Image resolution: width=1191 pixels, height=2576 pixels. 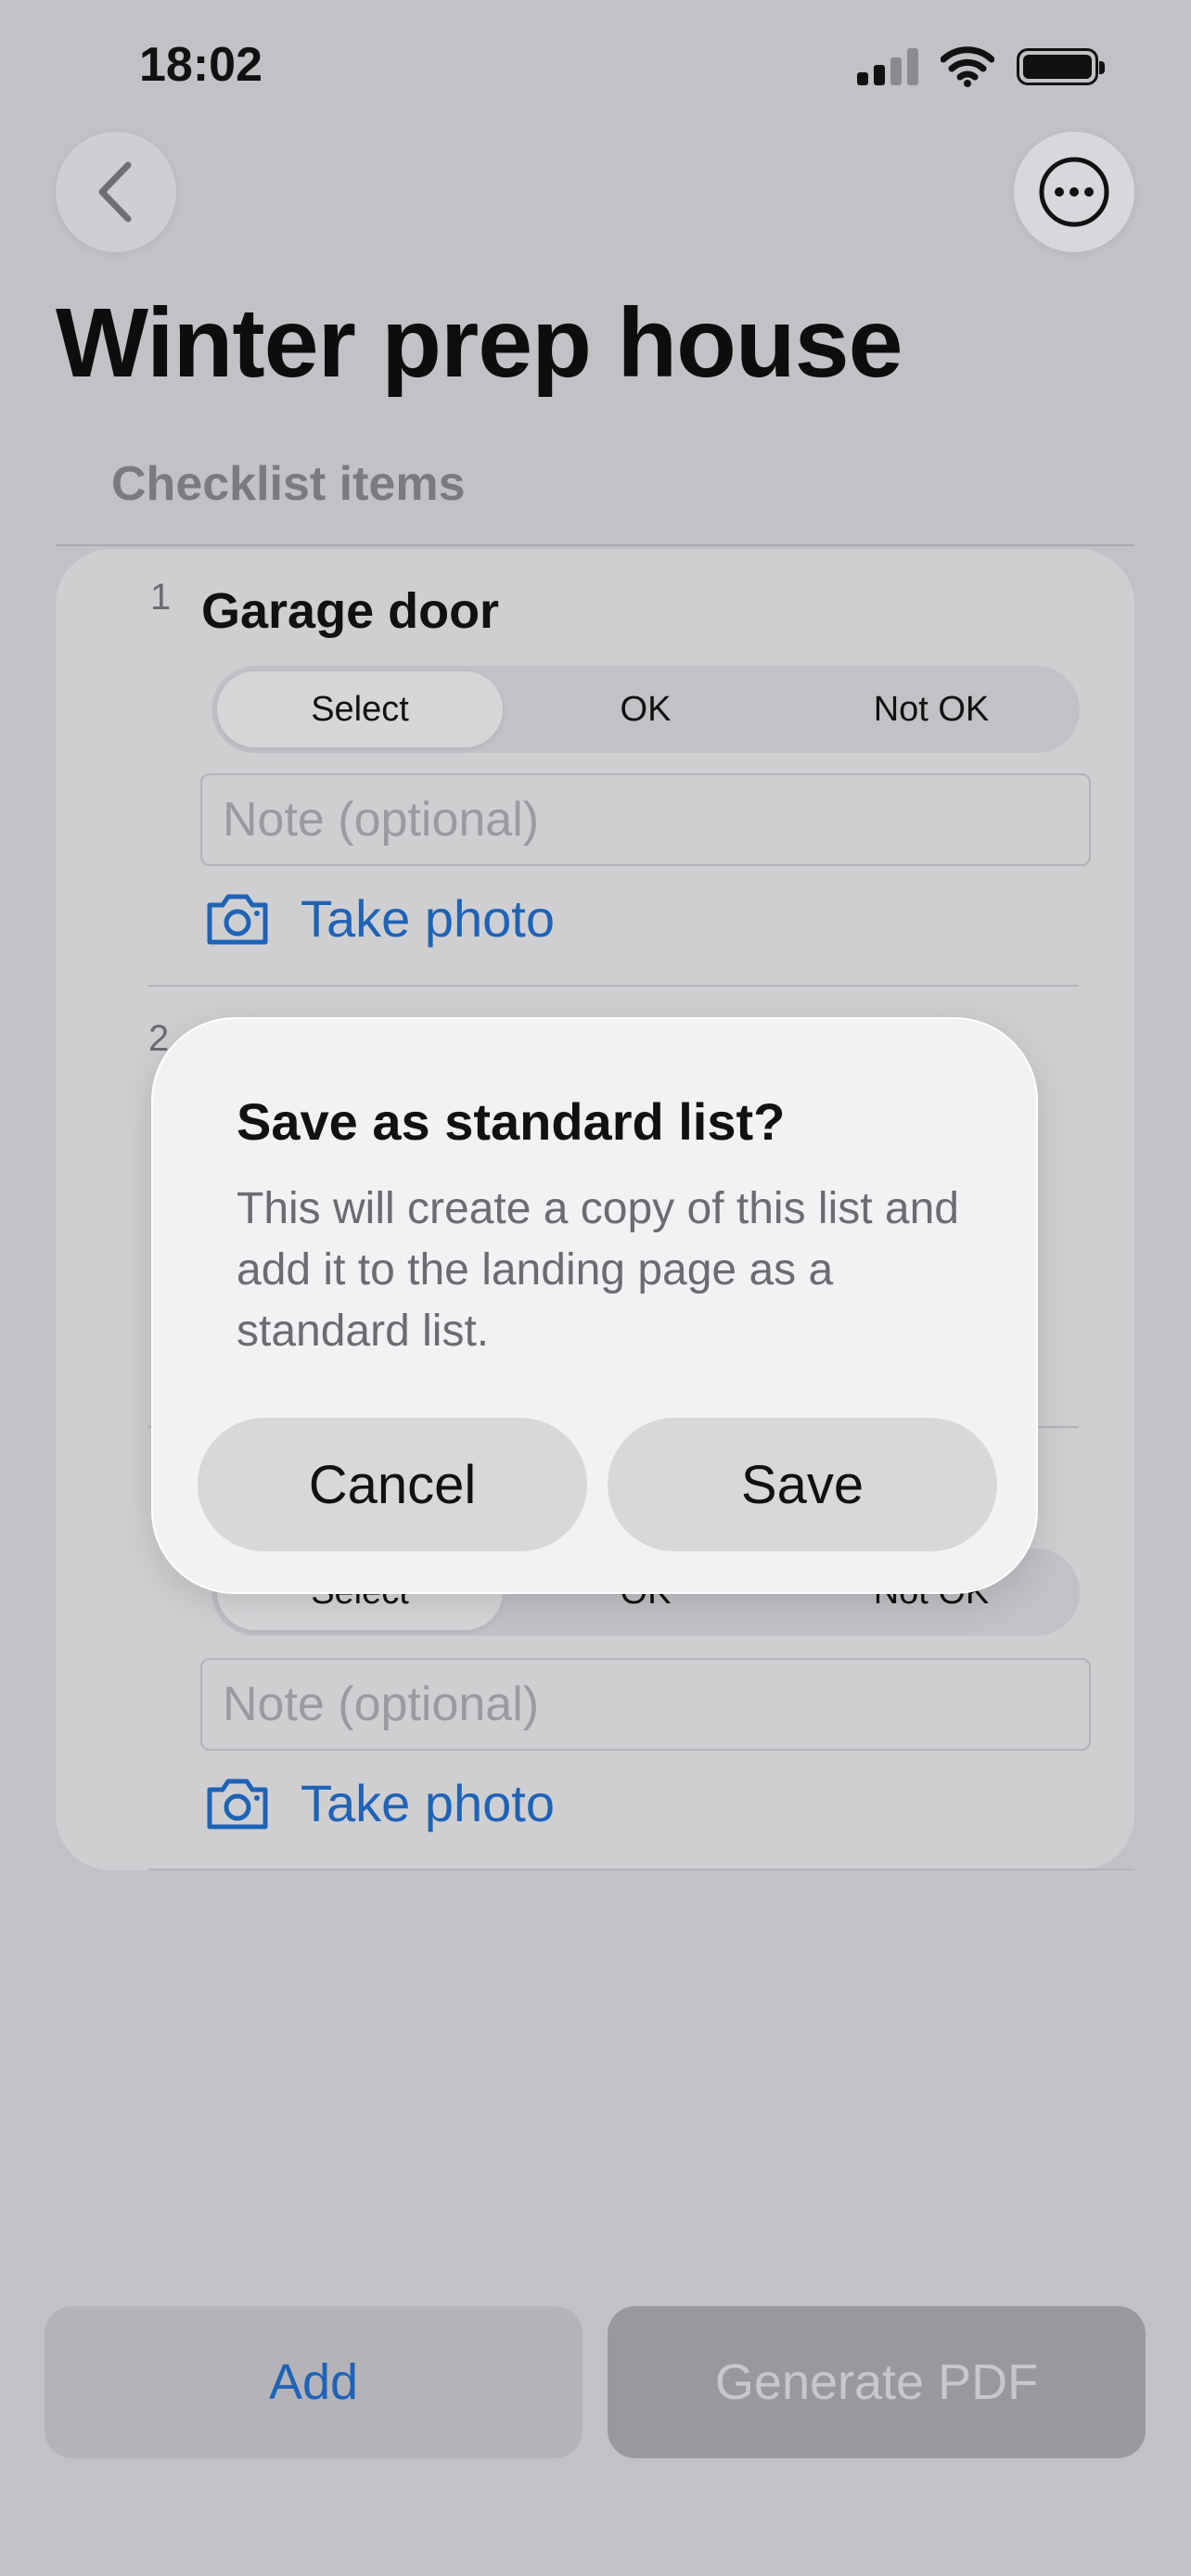 What do you see at coordinates (595, 545) in the screenshot?
I see `section-divider` at bounding box center [595, 545].